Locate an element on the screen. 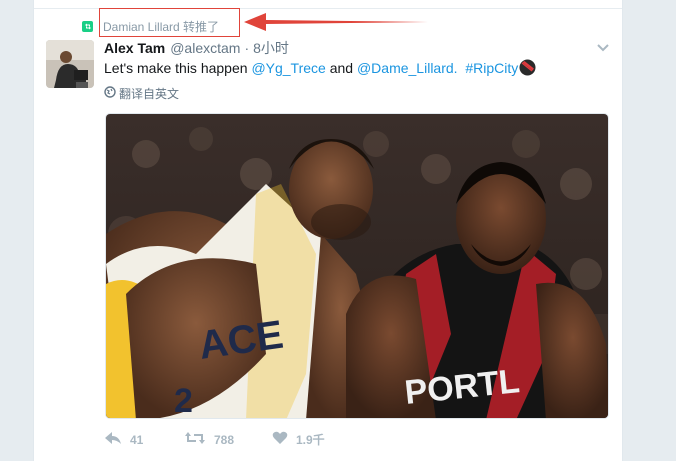 The image size is (676, 461). retweet-icon is located at coordinates (195, 439).